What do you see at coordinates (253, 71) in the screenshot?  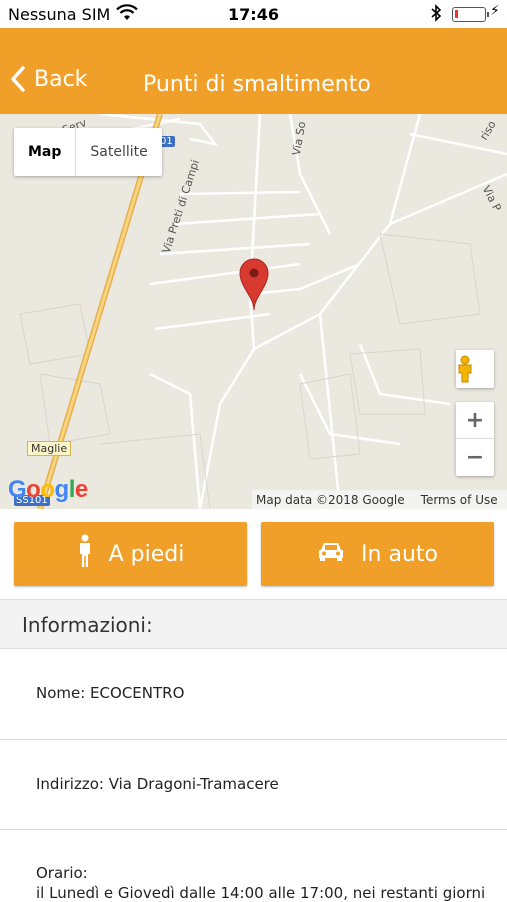 I see `navigation-bar: Back Punti di smaltimento` at bounding box center [253, 71].